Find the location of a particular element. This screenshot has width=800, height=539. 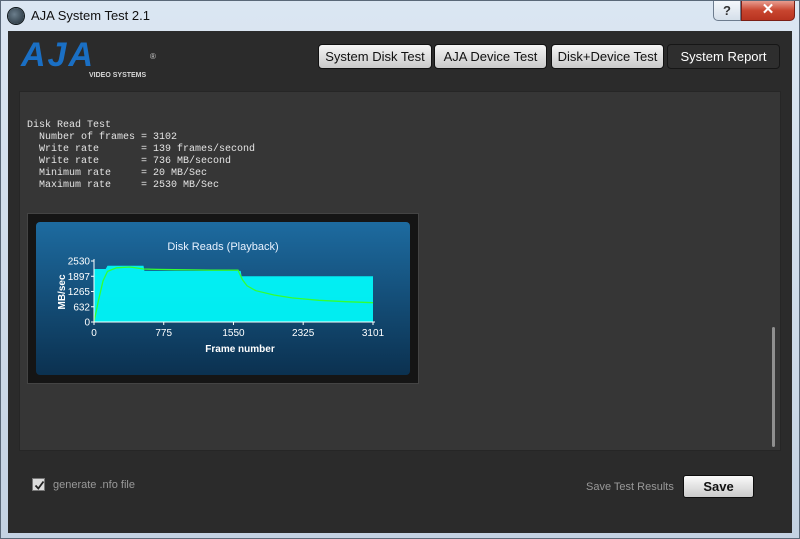

checkmark-icon is located at coordinates (39, 485).